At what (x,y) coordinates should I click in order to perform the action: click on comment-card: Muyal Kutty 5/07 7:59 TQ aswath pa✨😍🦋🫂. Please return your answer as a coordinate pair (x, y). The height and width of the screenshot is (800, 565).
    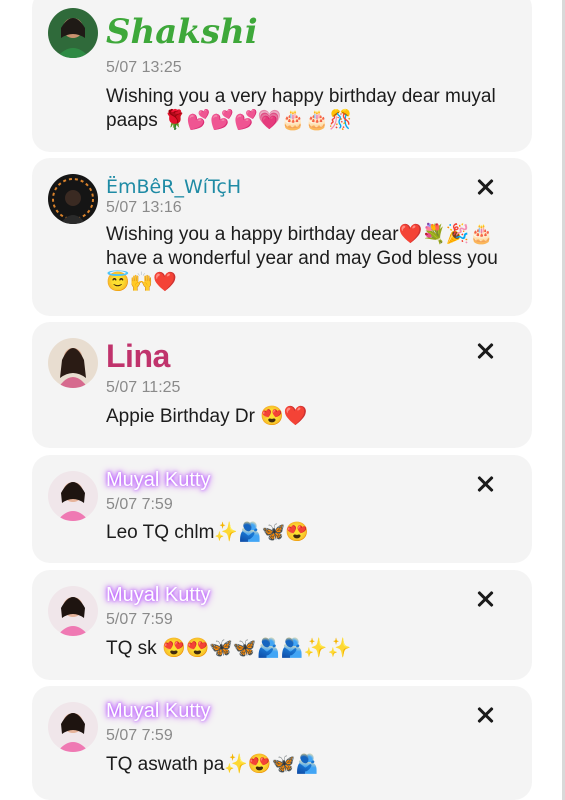
    Looking at the image, I should click on (282, 743).